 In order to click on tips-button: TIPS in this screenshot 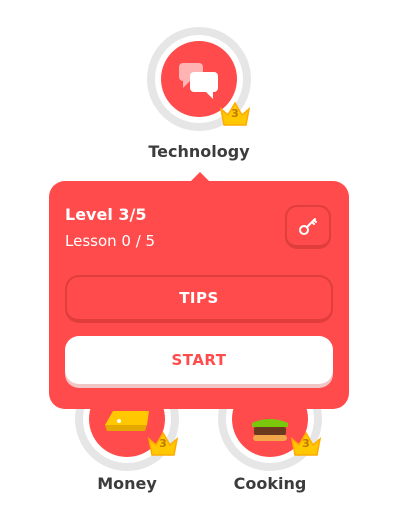, I will do `click(199, 299)`.